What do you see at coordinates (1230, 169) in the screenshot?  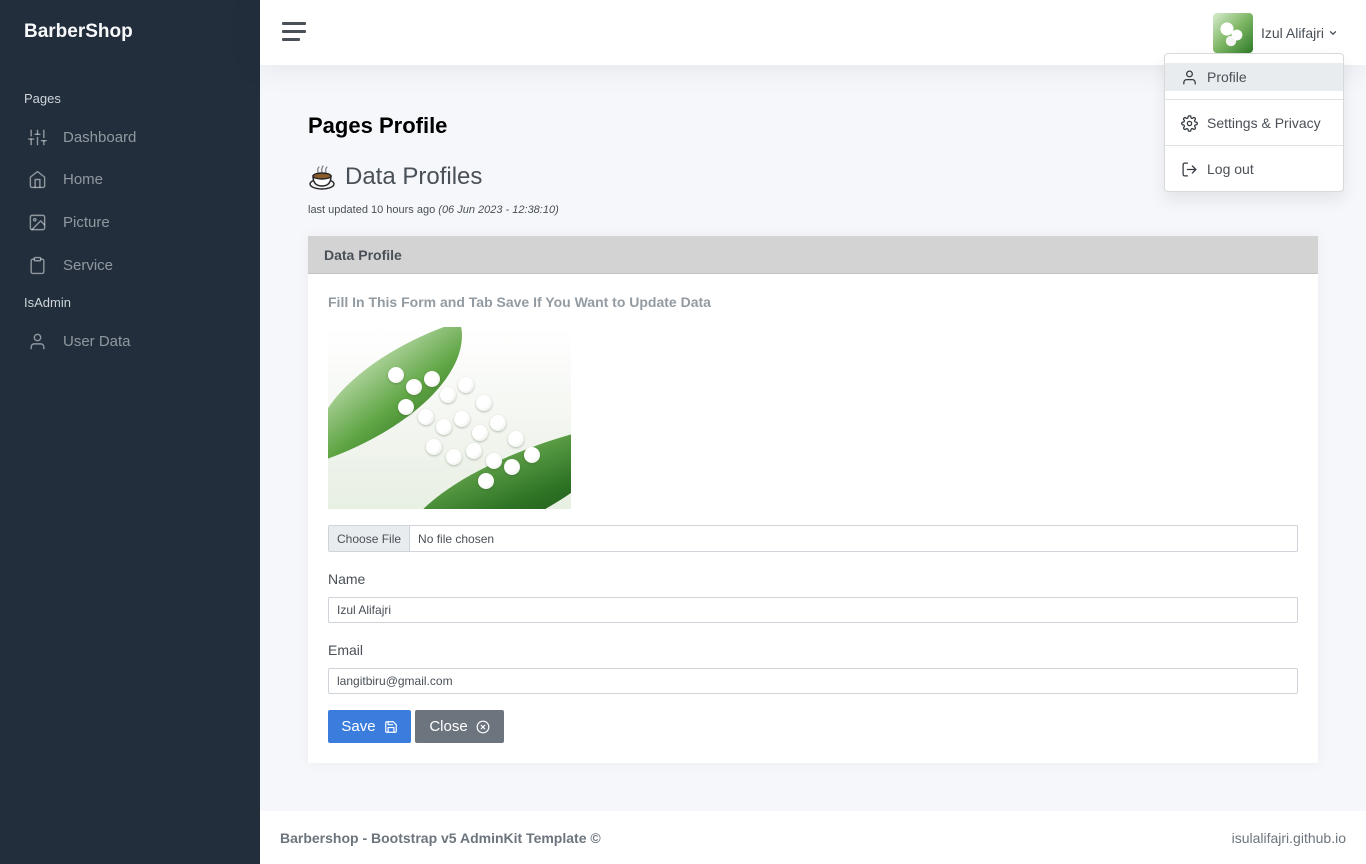 I see `menu-item-label: Log out` at bounding box center [1230, 169].